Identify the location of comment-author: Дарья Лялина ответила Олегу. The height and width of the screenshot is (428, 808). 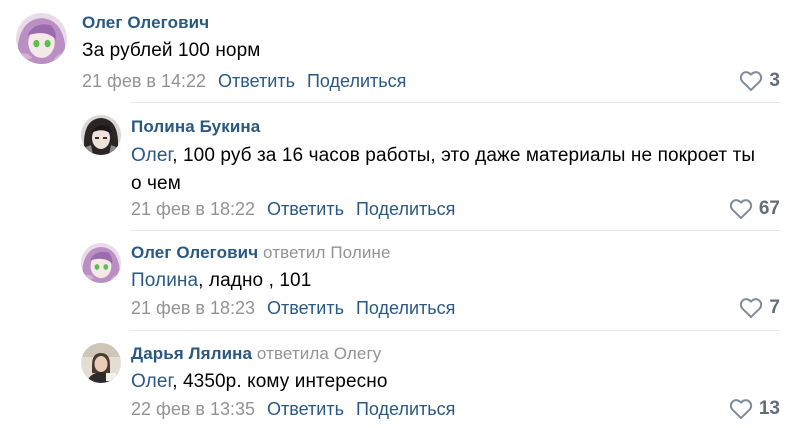
(256, 354).